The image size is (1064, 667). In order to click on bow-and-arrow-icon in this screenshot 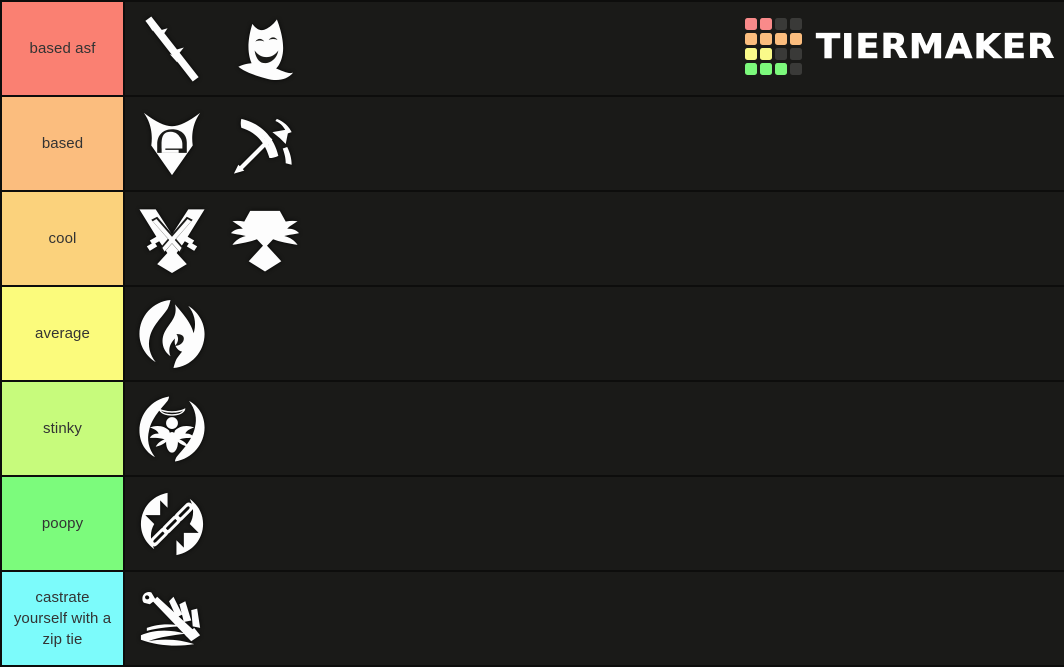, I will do `click(265, 144)`.